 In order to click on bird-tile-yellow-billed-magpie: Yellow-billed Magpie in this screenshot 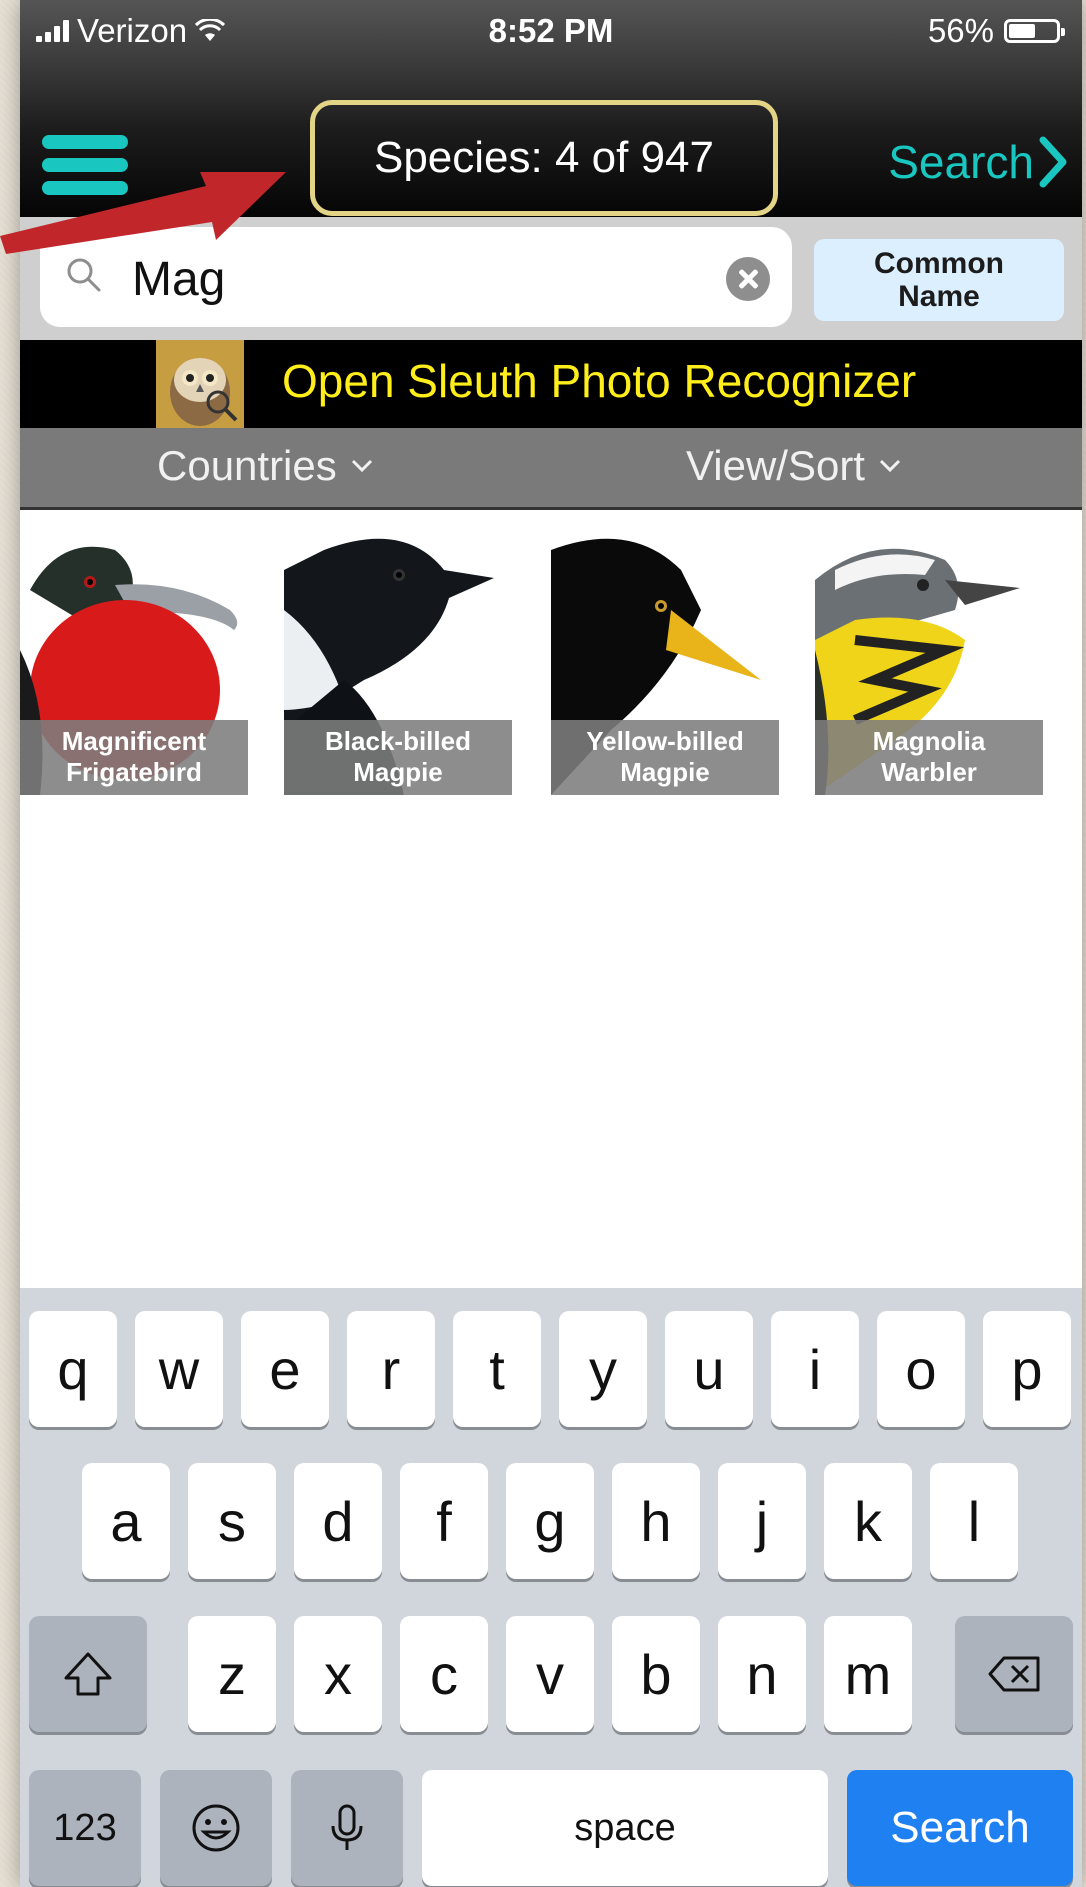, I will do `click(665, 662)`.